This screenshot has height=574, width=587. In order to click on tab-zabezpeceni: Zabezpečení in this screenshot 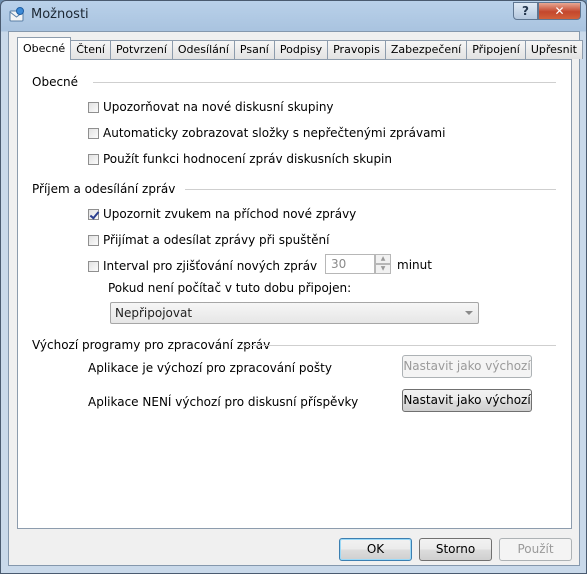, I will do `click(426, 49)`.